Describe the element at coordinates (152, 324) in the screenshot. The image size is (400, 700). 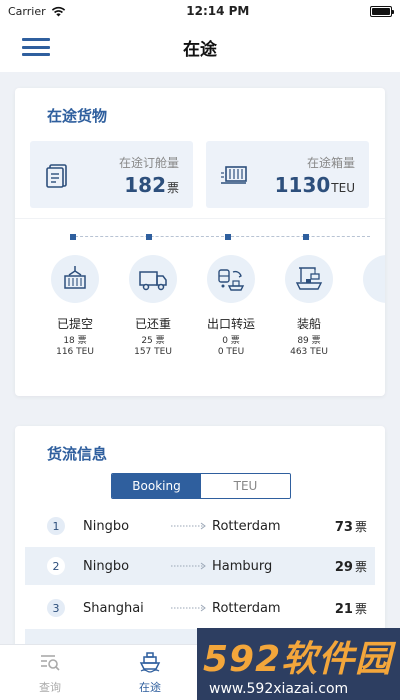
I see `stage-name: 已还重` at that location.